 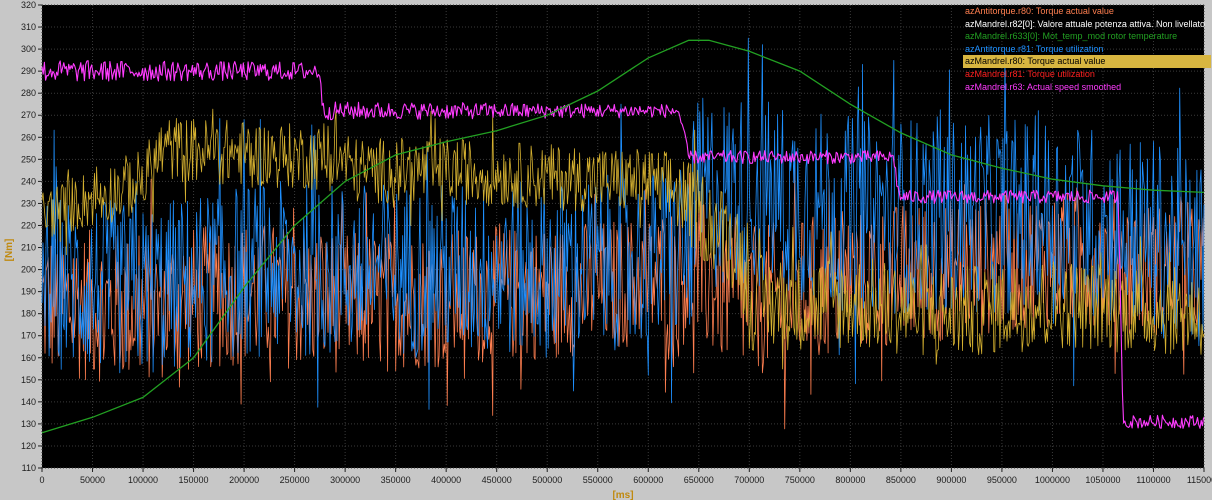 I want to click on y-tick-label: 190, so click(x=28, y=292).